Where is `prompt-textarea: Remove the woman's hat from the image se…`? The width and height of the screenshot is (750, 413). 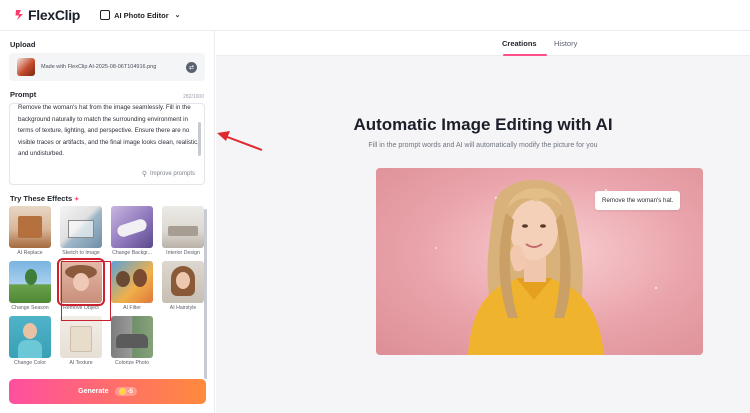
prompt-textarea: Remove the woman's hat from the image se… is located at coordinates (107, 144).